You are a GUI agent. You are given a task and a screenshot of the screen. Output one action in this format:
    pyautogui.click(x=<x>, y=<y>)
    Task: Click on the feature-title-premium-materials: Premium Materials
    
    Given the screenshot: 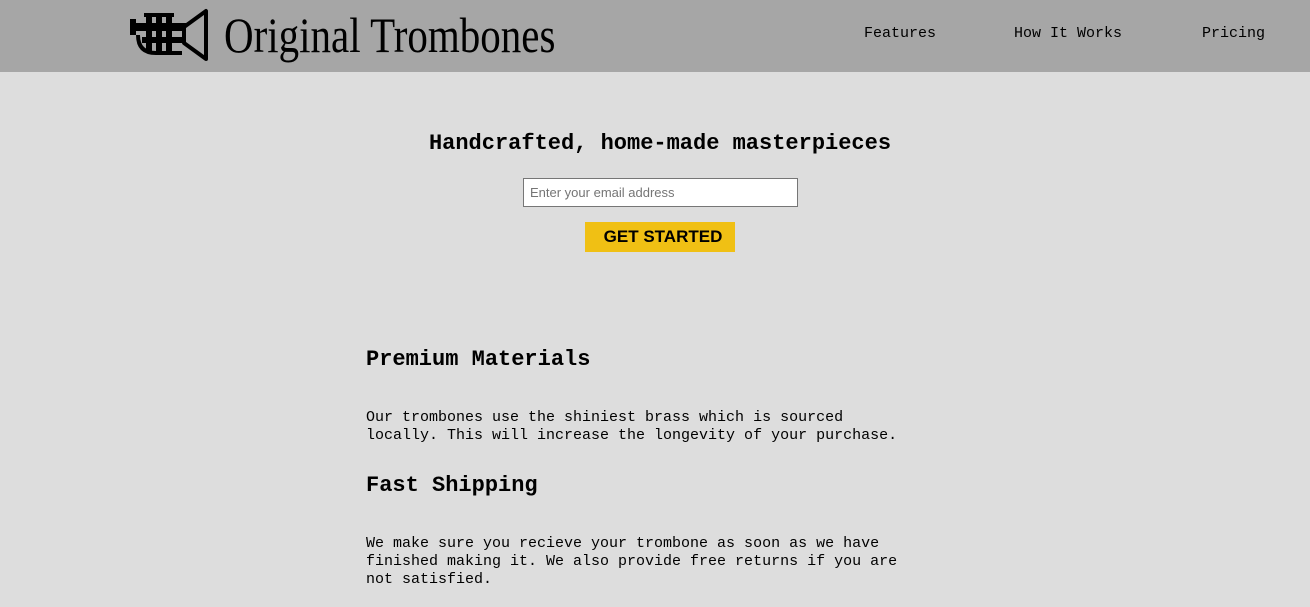 What is the action you would take?
    pyautogui.click(x=478, y=359)
    